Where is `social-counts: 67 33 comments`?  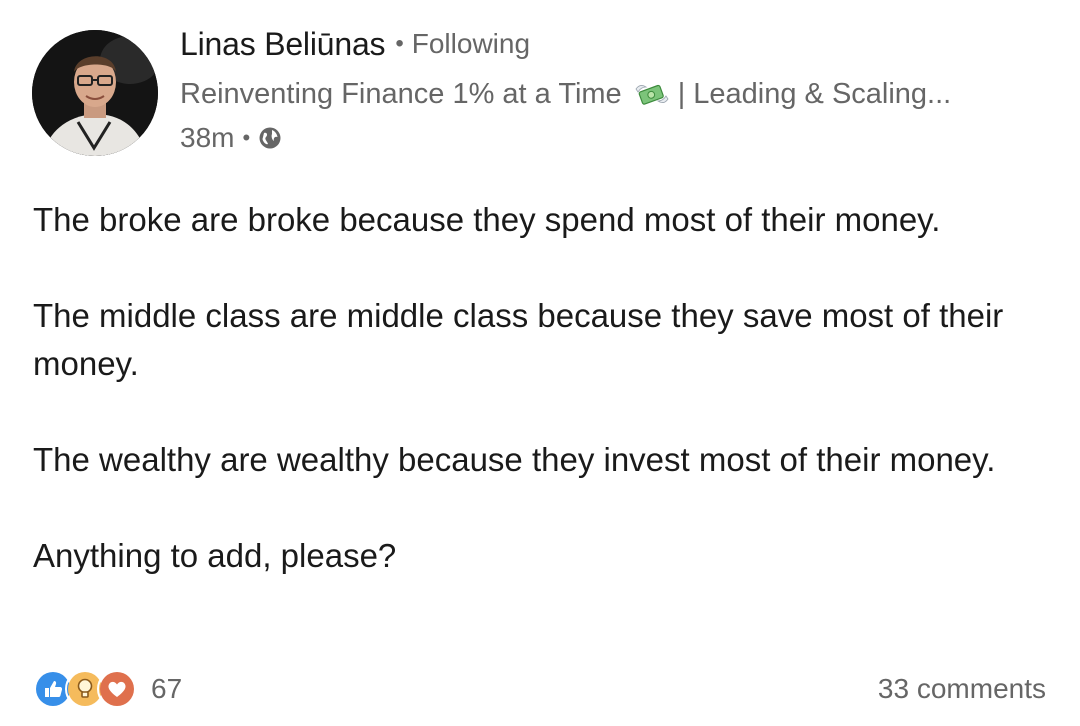 social-counts: 67 33 comments is located at coordinates (539, 689).